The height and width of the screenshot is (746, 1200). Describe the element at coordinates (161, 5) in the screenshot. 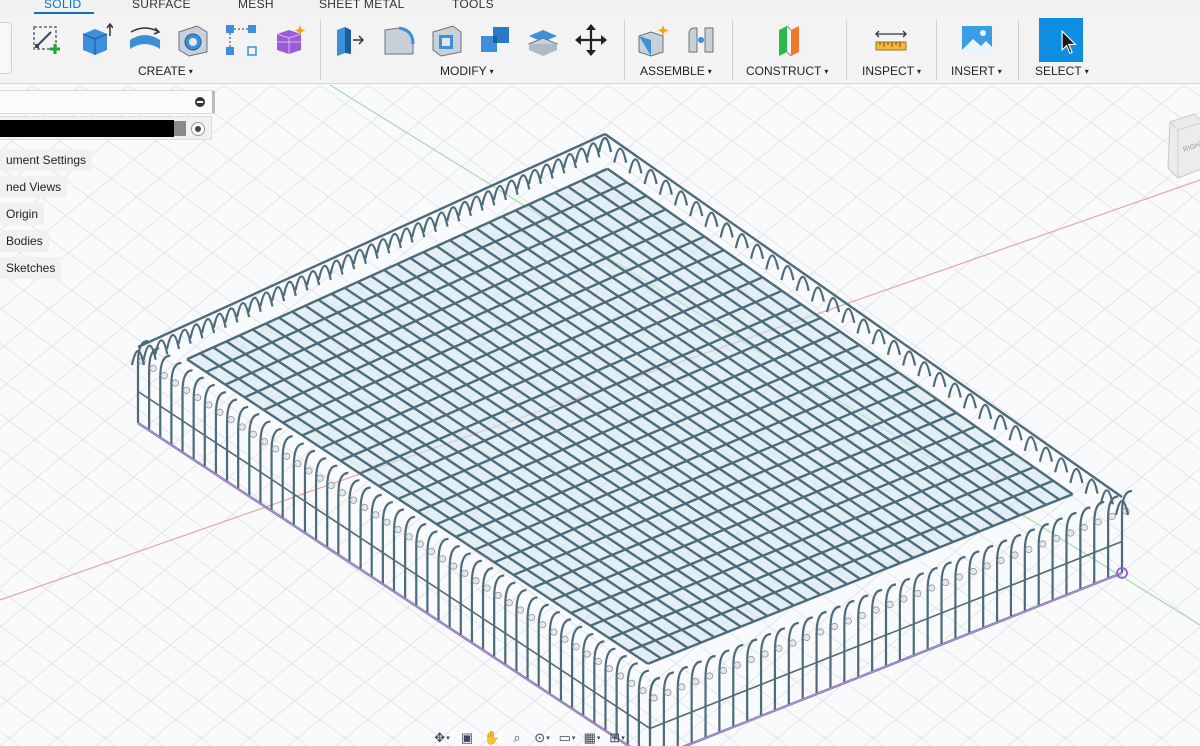

I see `tab-surface: SURFACE` at that location.